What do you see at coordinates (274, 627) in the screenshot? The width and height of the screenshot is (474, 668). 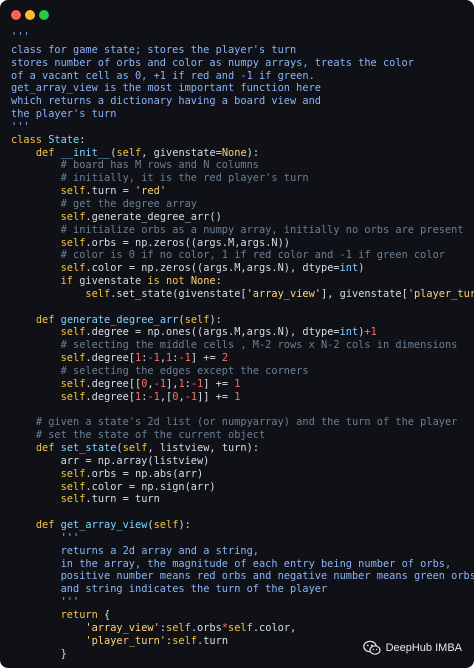 I see `code-token: .color,` at bounding box center [274, 627].